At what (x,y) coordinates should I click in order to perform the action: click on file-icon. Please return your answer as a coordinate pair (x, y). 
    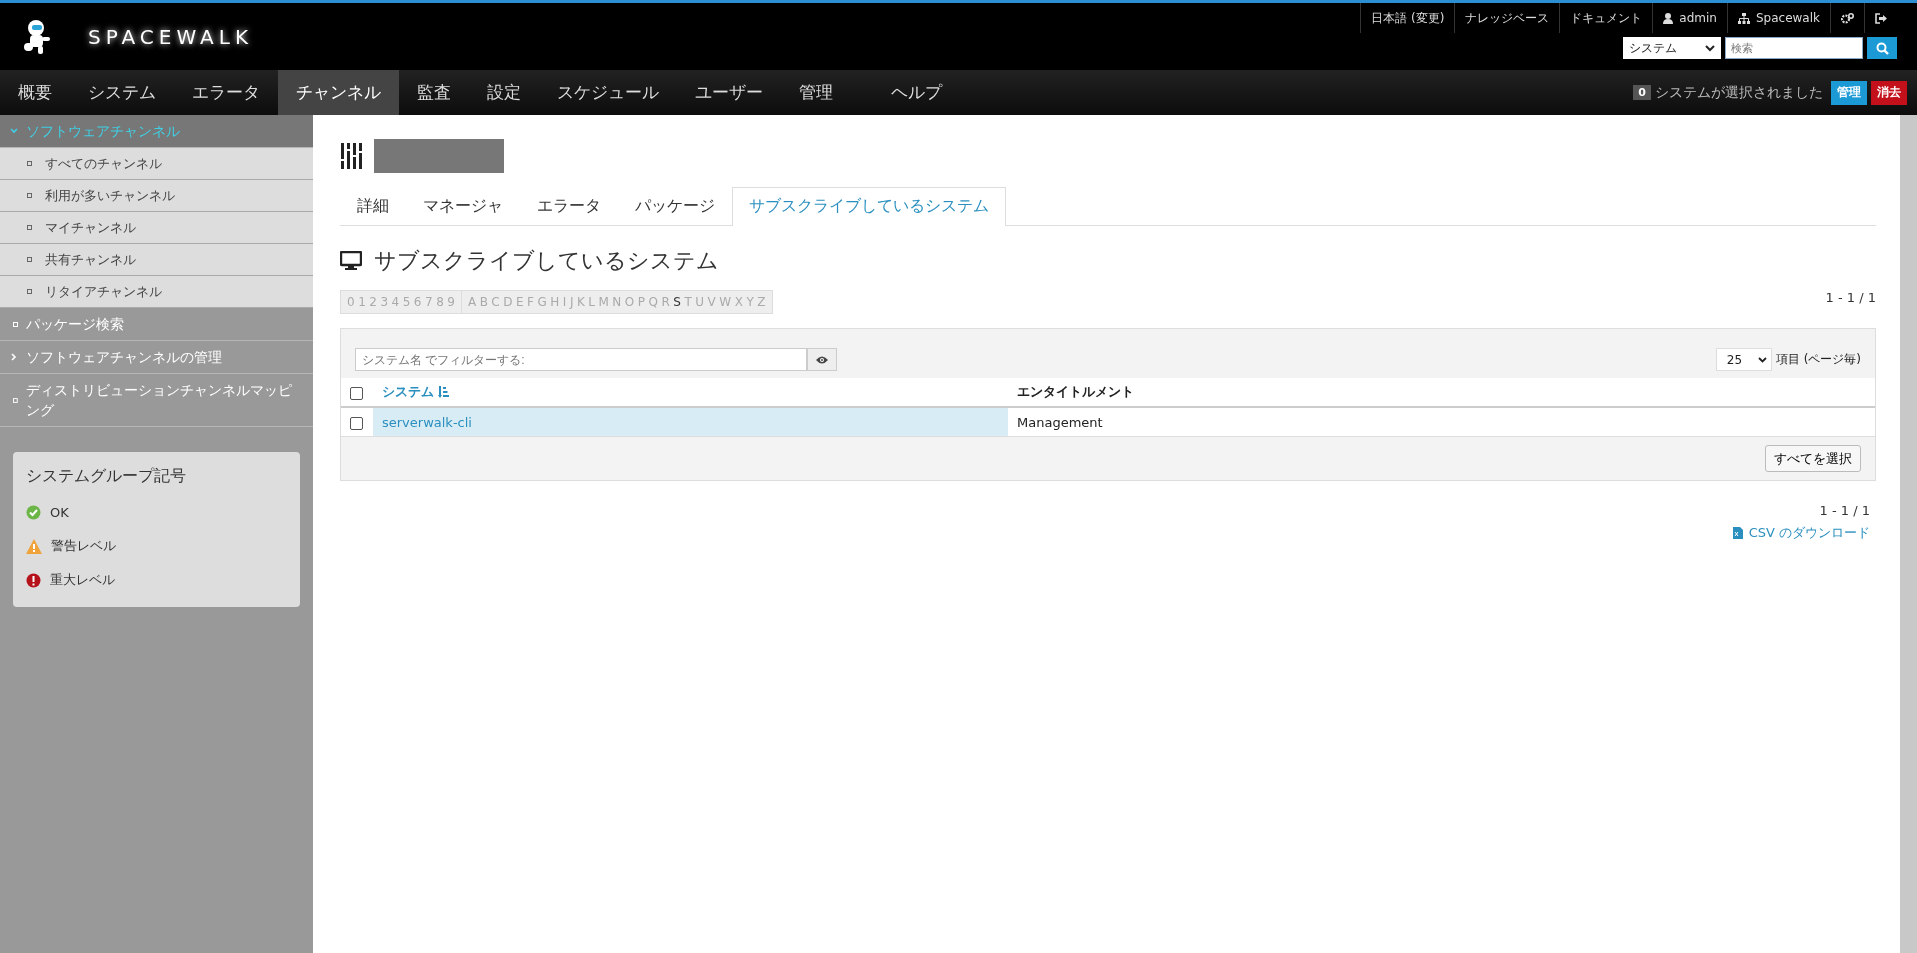
    Looking at the image, I should click on (1737, 533).